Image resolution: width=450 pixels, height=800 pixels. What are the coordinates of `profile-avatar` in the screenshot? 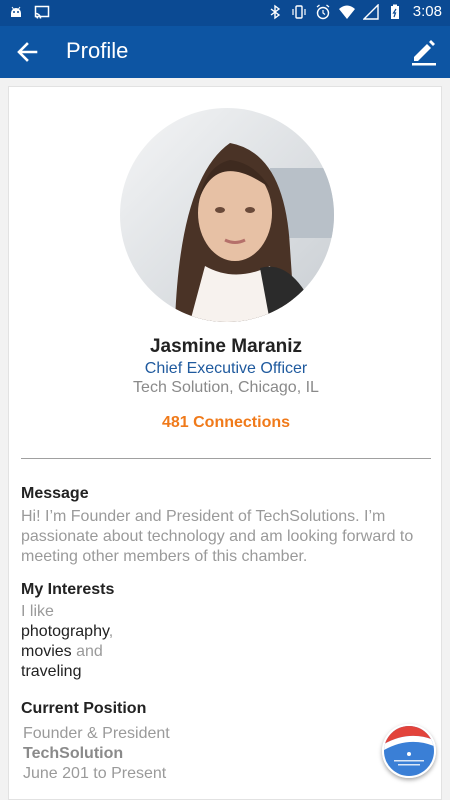 It's located at (227, 215).